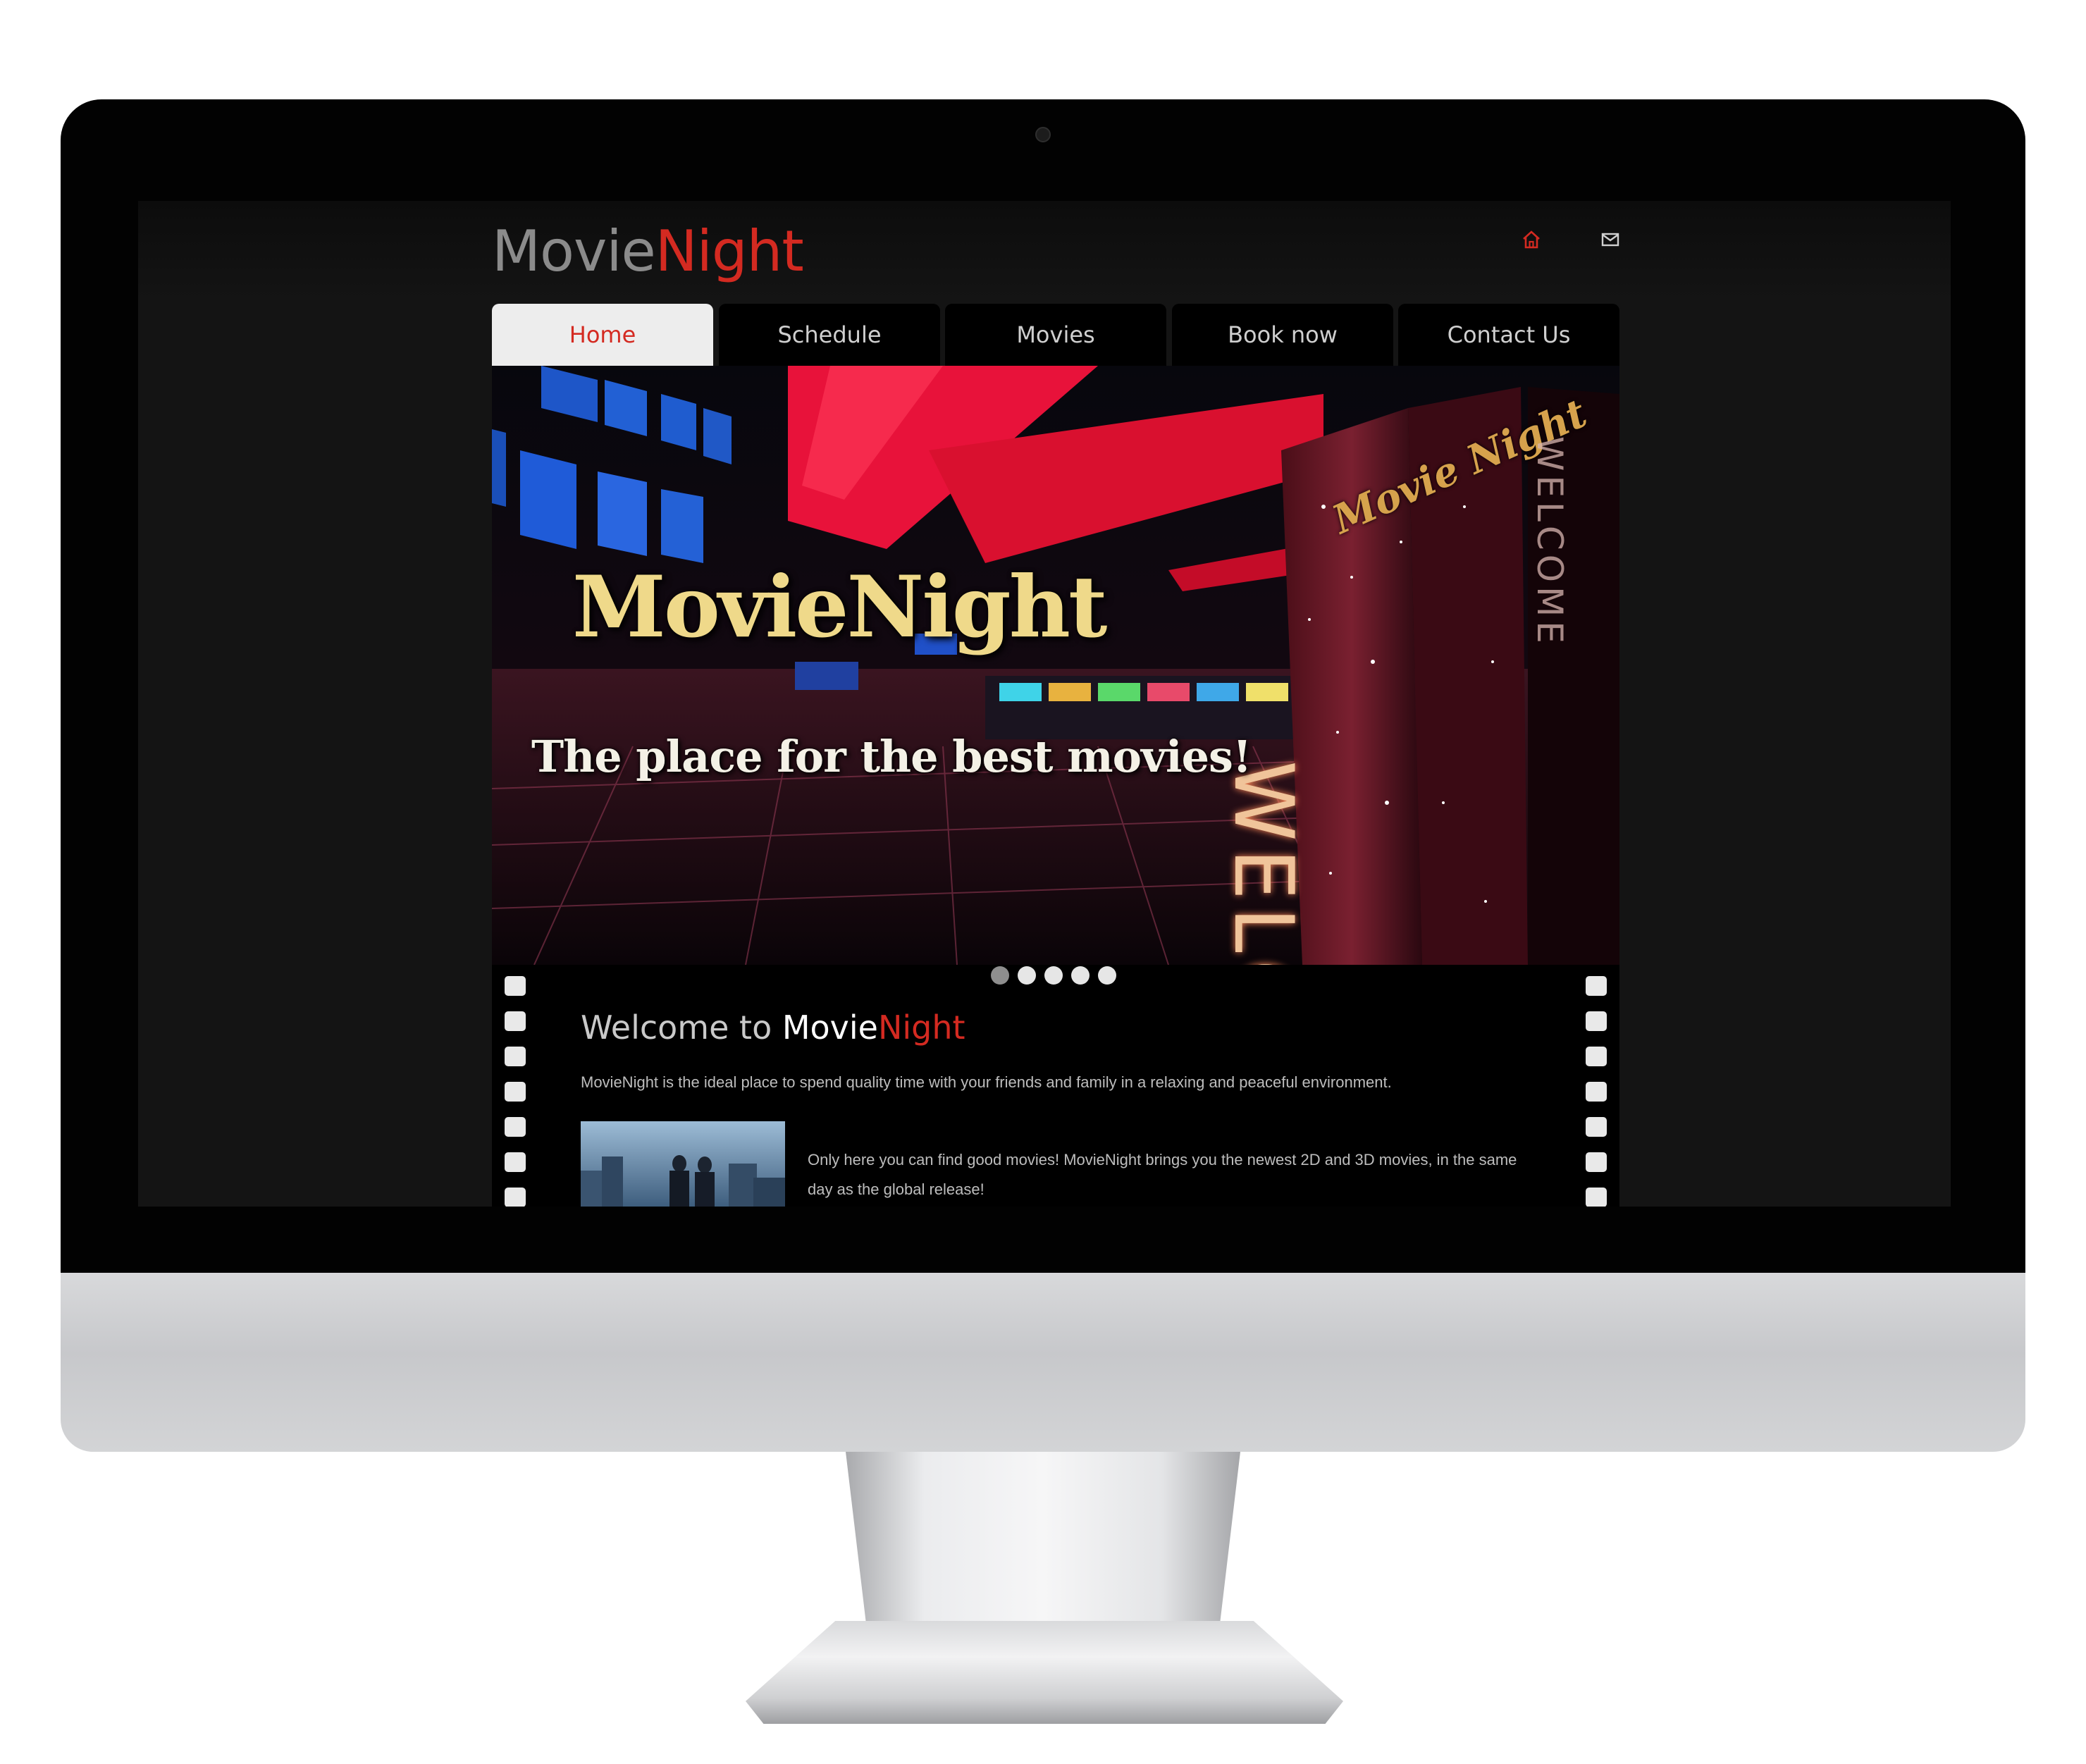 The height and width of the screenshot is (1764, 2086). What do you see at coordinates (683, 1164) in the screenshot?
I see `movie-thumbnail` at bounding box center [683, 1164].